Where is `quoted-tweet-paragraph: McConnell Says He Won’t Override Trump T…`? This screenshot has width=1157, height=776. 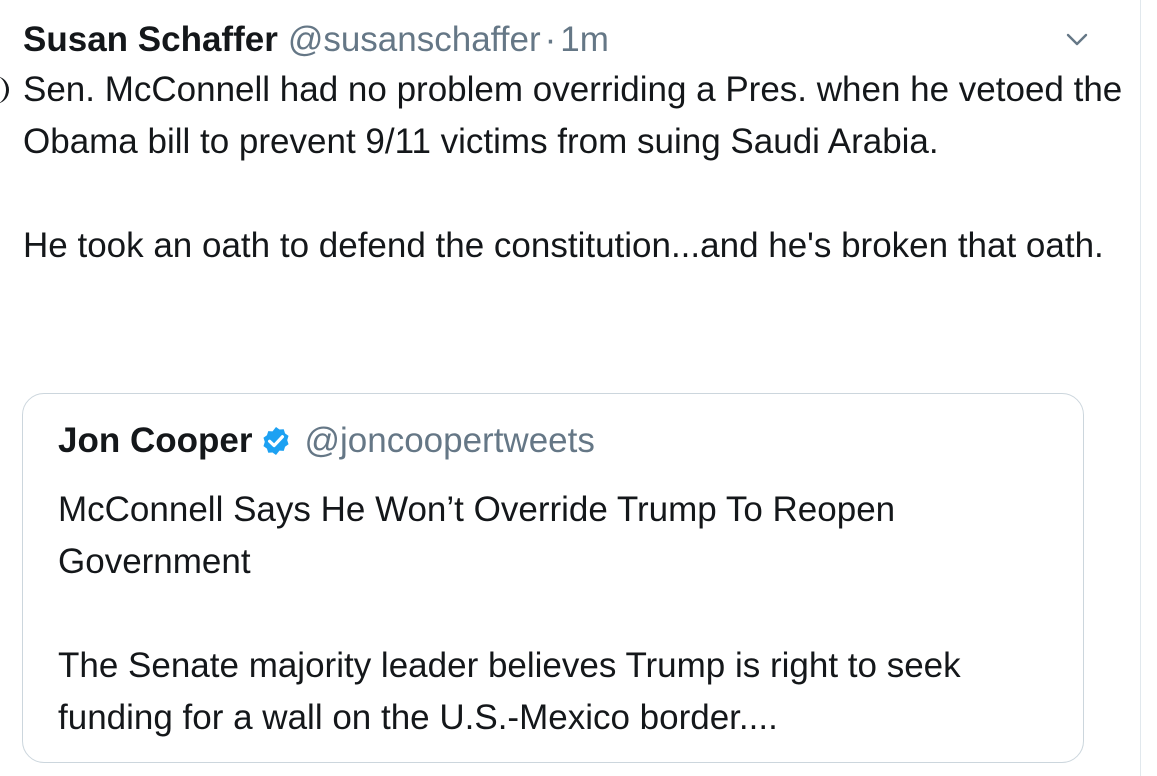 quoted-tweet-paragraph: McConnell Says He Won’t Override Trump T… is located at coordinates (477, 535).